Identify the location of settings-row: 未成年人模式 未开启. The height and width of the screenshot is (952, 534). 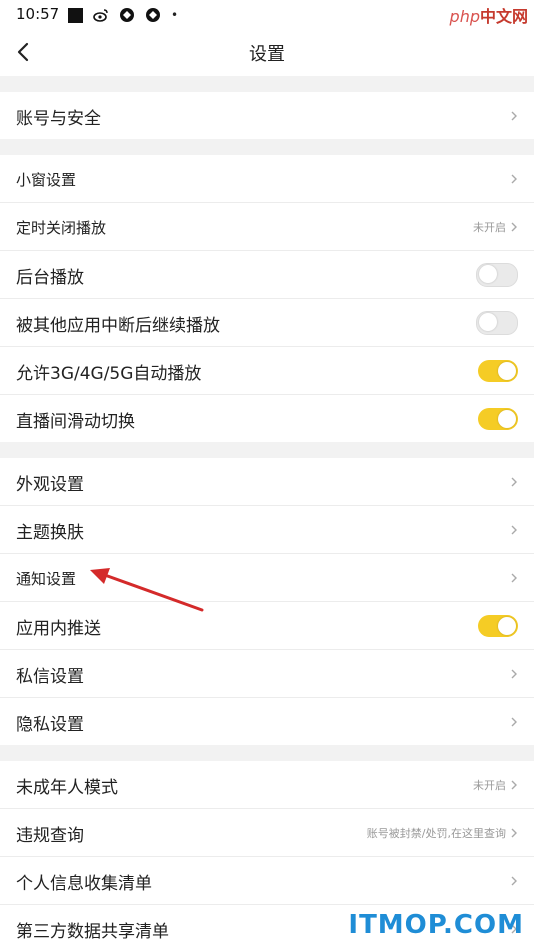
(267, 785).